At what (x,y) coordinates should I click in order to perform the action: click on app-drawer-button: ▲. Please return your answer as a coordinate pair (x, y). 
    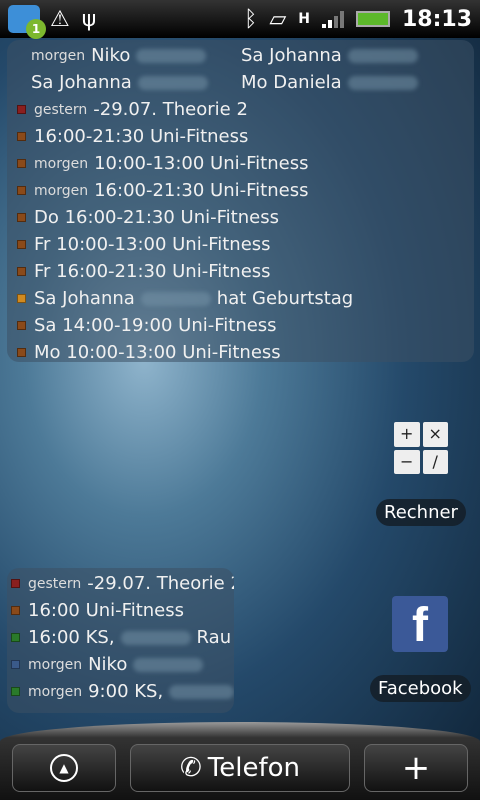
    Looking at the image, I should click on (64, 768).